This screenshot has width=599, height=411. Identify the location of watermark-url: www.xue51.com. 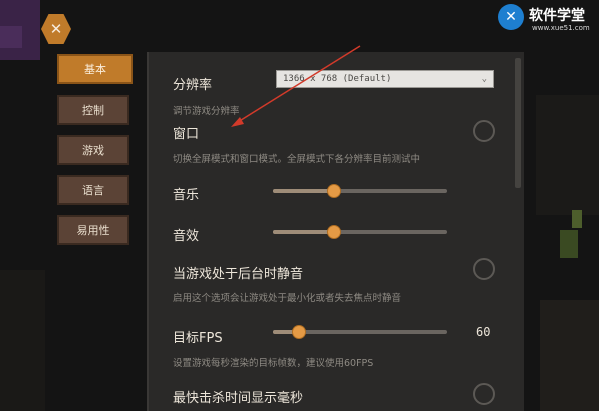
(561, 28).